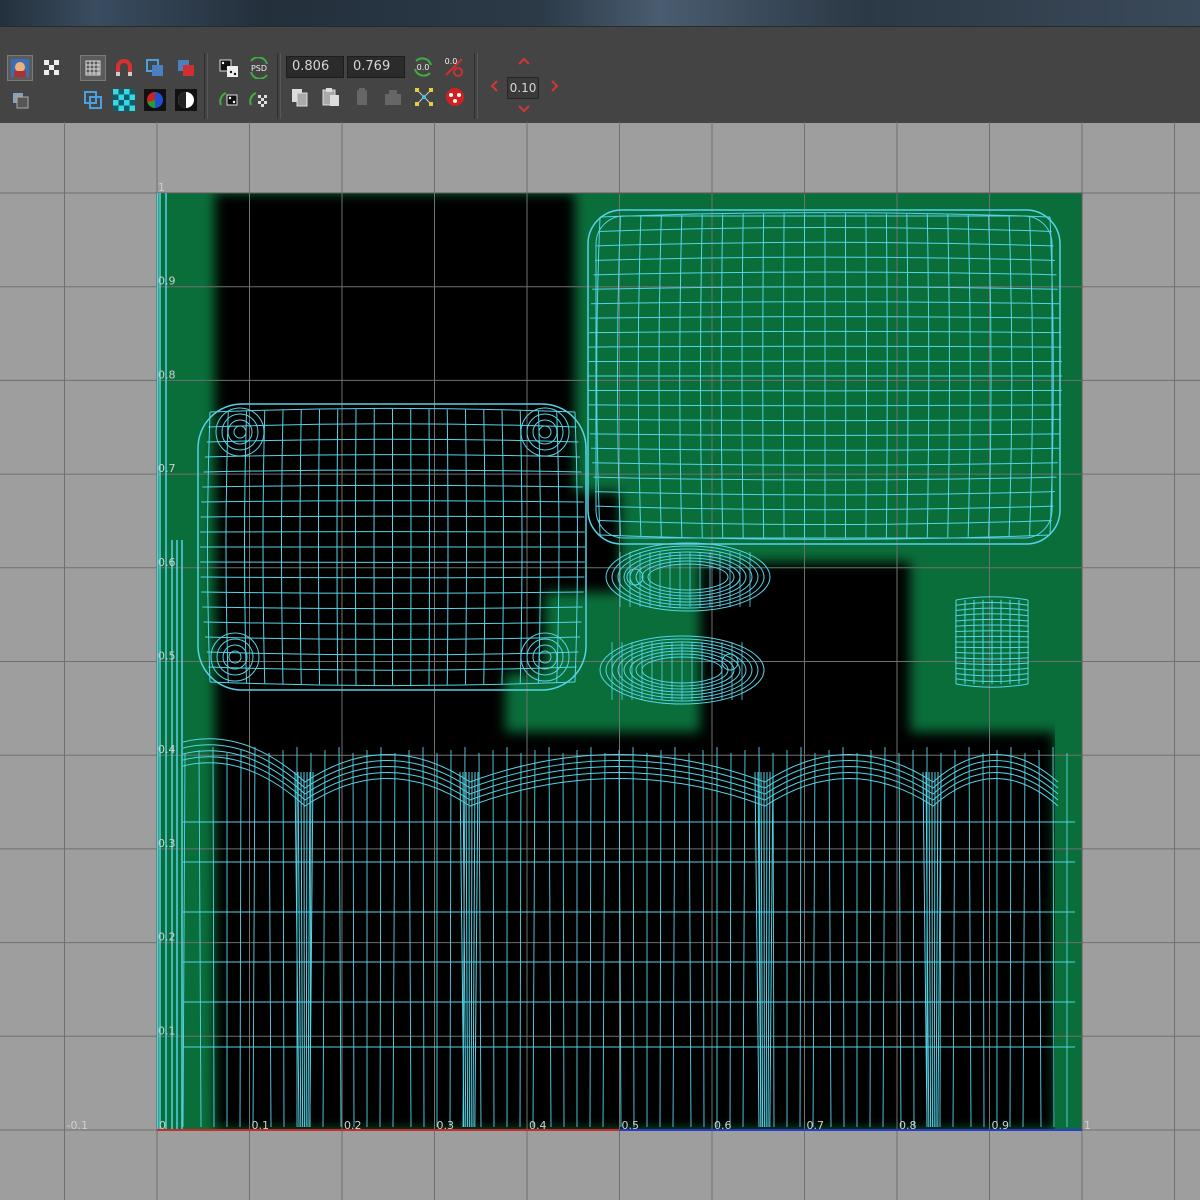 This screenshot has height=1200, width=1200. Describe the element at coordinates (555, 87) in the screenshot. I see `step-right-arrow-icon` at that location.